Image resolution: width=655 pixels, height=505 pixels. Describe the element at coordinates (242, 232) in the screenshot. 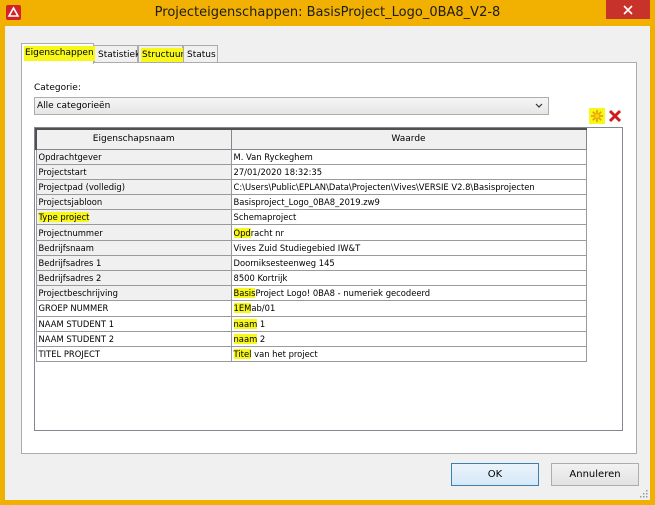

I see `highlighted-text: Opd` at that location.